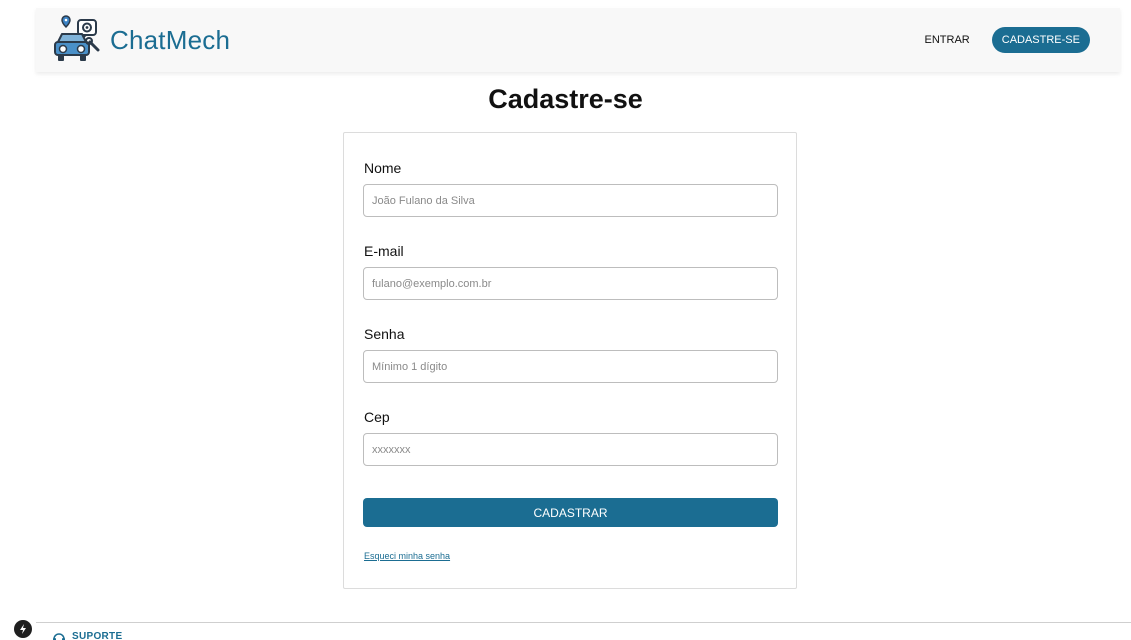 The image size is (1131, 640). What do you see at coordinates (947, 40) in the screenshot?
I see `login-link: ENTRAR` at bounding box center [947, 40].